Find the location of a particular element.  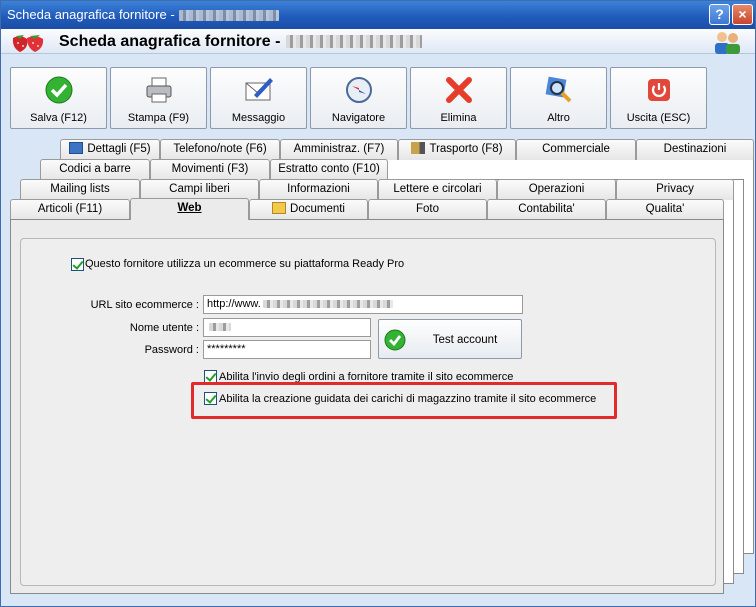

tab-foto: Foto is located at coordinates (427, 209).